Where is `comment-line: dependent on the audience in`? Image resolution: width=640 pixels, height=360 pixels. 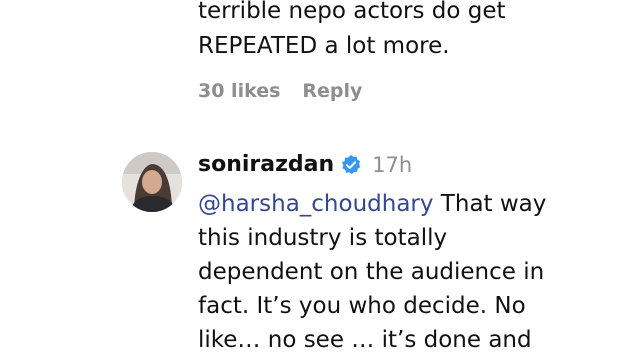 comment-line: dependent on the audience in is located at coordinates (371, 272).